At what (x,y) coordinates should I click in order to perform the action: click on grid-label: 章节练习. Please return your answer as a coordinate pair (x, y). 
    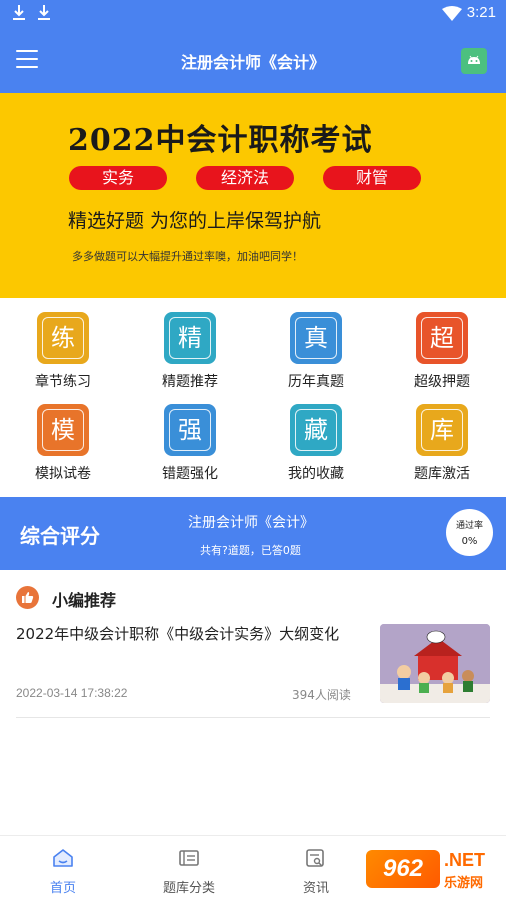
    Looking at the image, I should click on (63, 382).